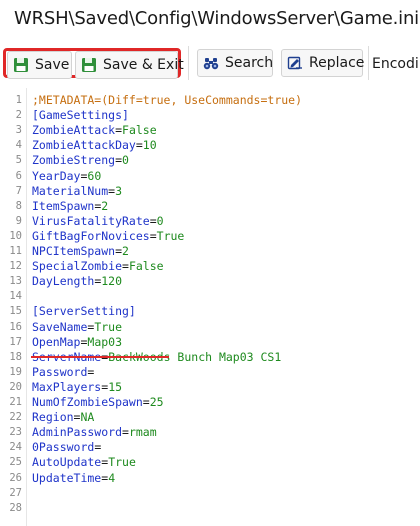  What do you see at coordinates (39, 65) in the screenshot?
I see `save-button: Save` at bounding box center [39, 65].